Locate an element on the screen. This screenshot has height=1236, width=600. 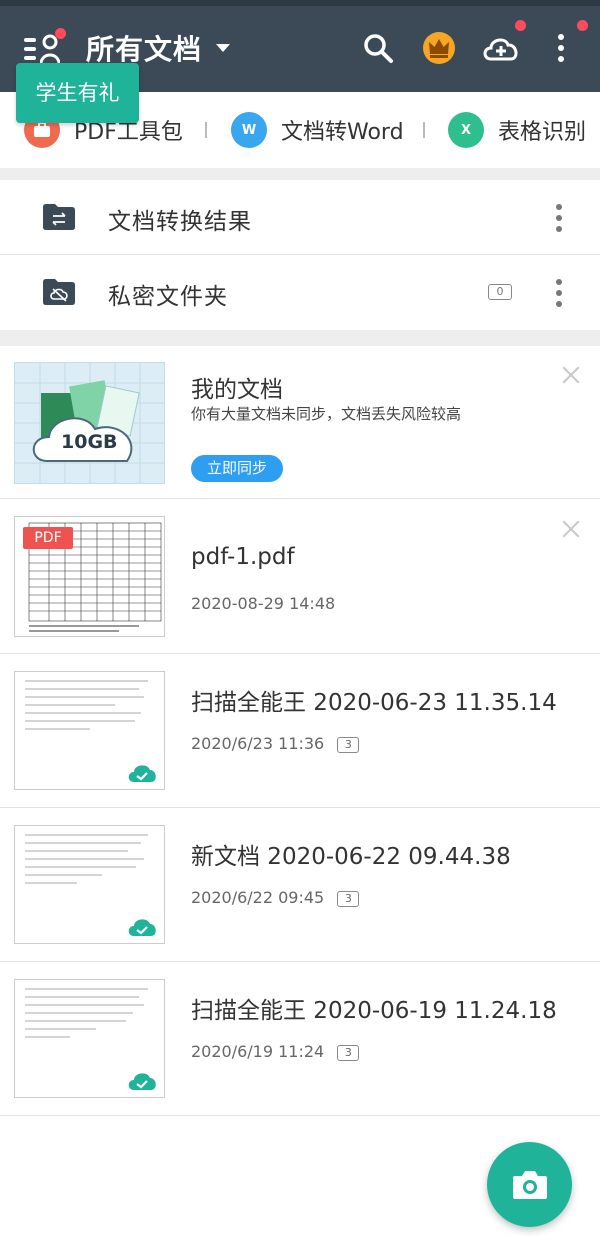
doc-date-text: 2020/6/19 11:24 is located at coordinates (258, 1051).